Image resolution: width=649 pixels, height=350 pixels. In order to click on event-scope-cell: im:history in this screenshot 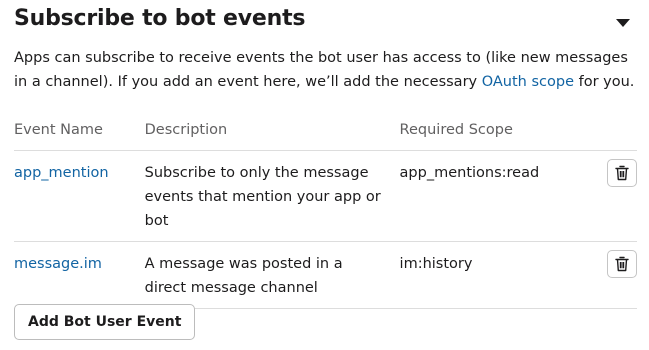, I will do `click(493, 275)`.